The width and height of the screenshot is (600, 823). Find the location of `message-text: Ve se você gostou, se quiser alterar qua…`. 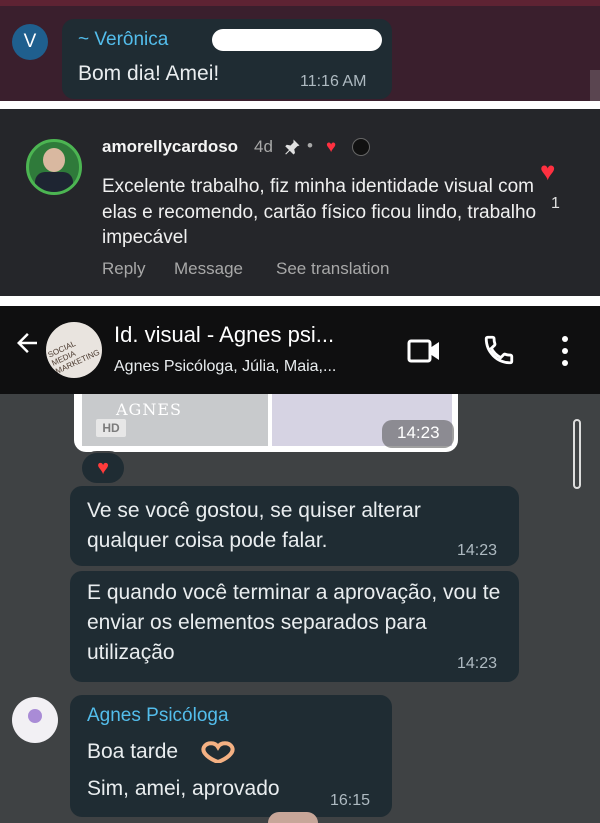

message-text: Ve se você gostou, se quiser alterar qua… is located at coordinates (254, 525).